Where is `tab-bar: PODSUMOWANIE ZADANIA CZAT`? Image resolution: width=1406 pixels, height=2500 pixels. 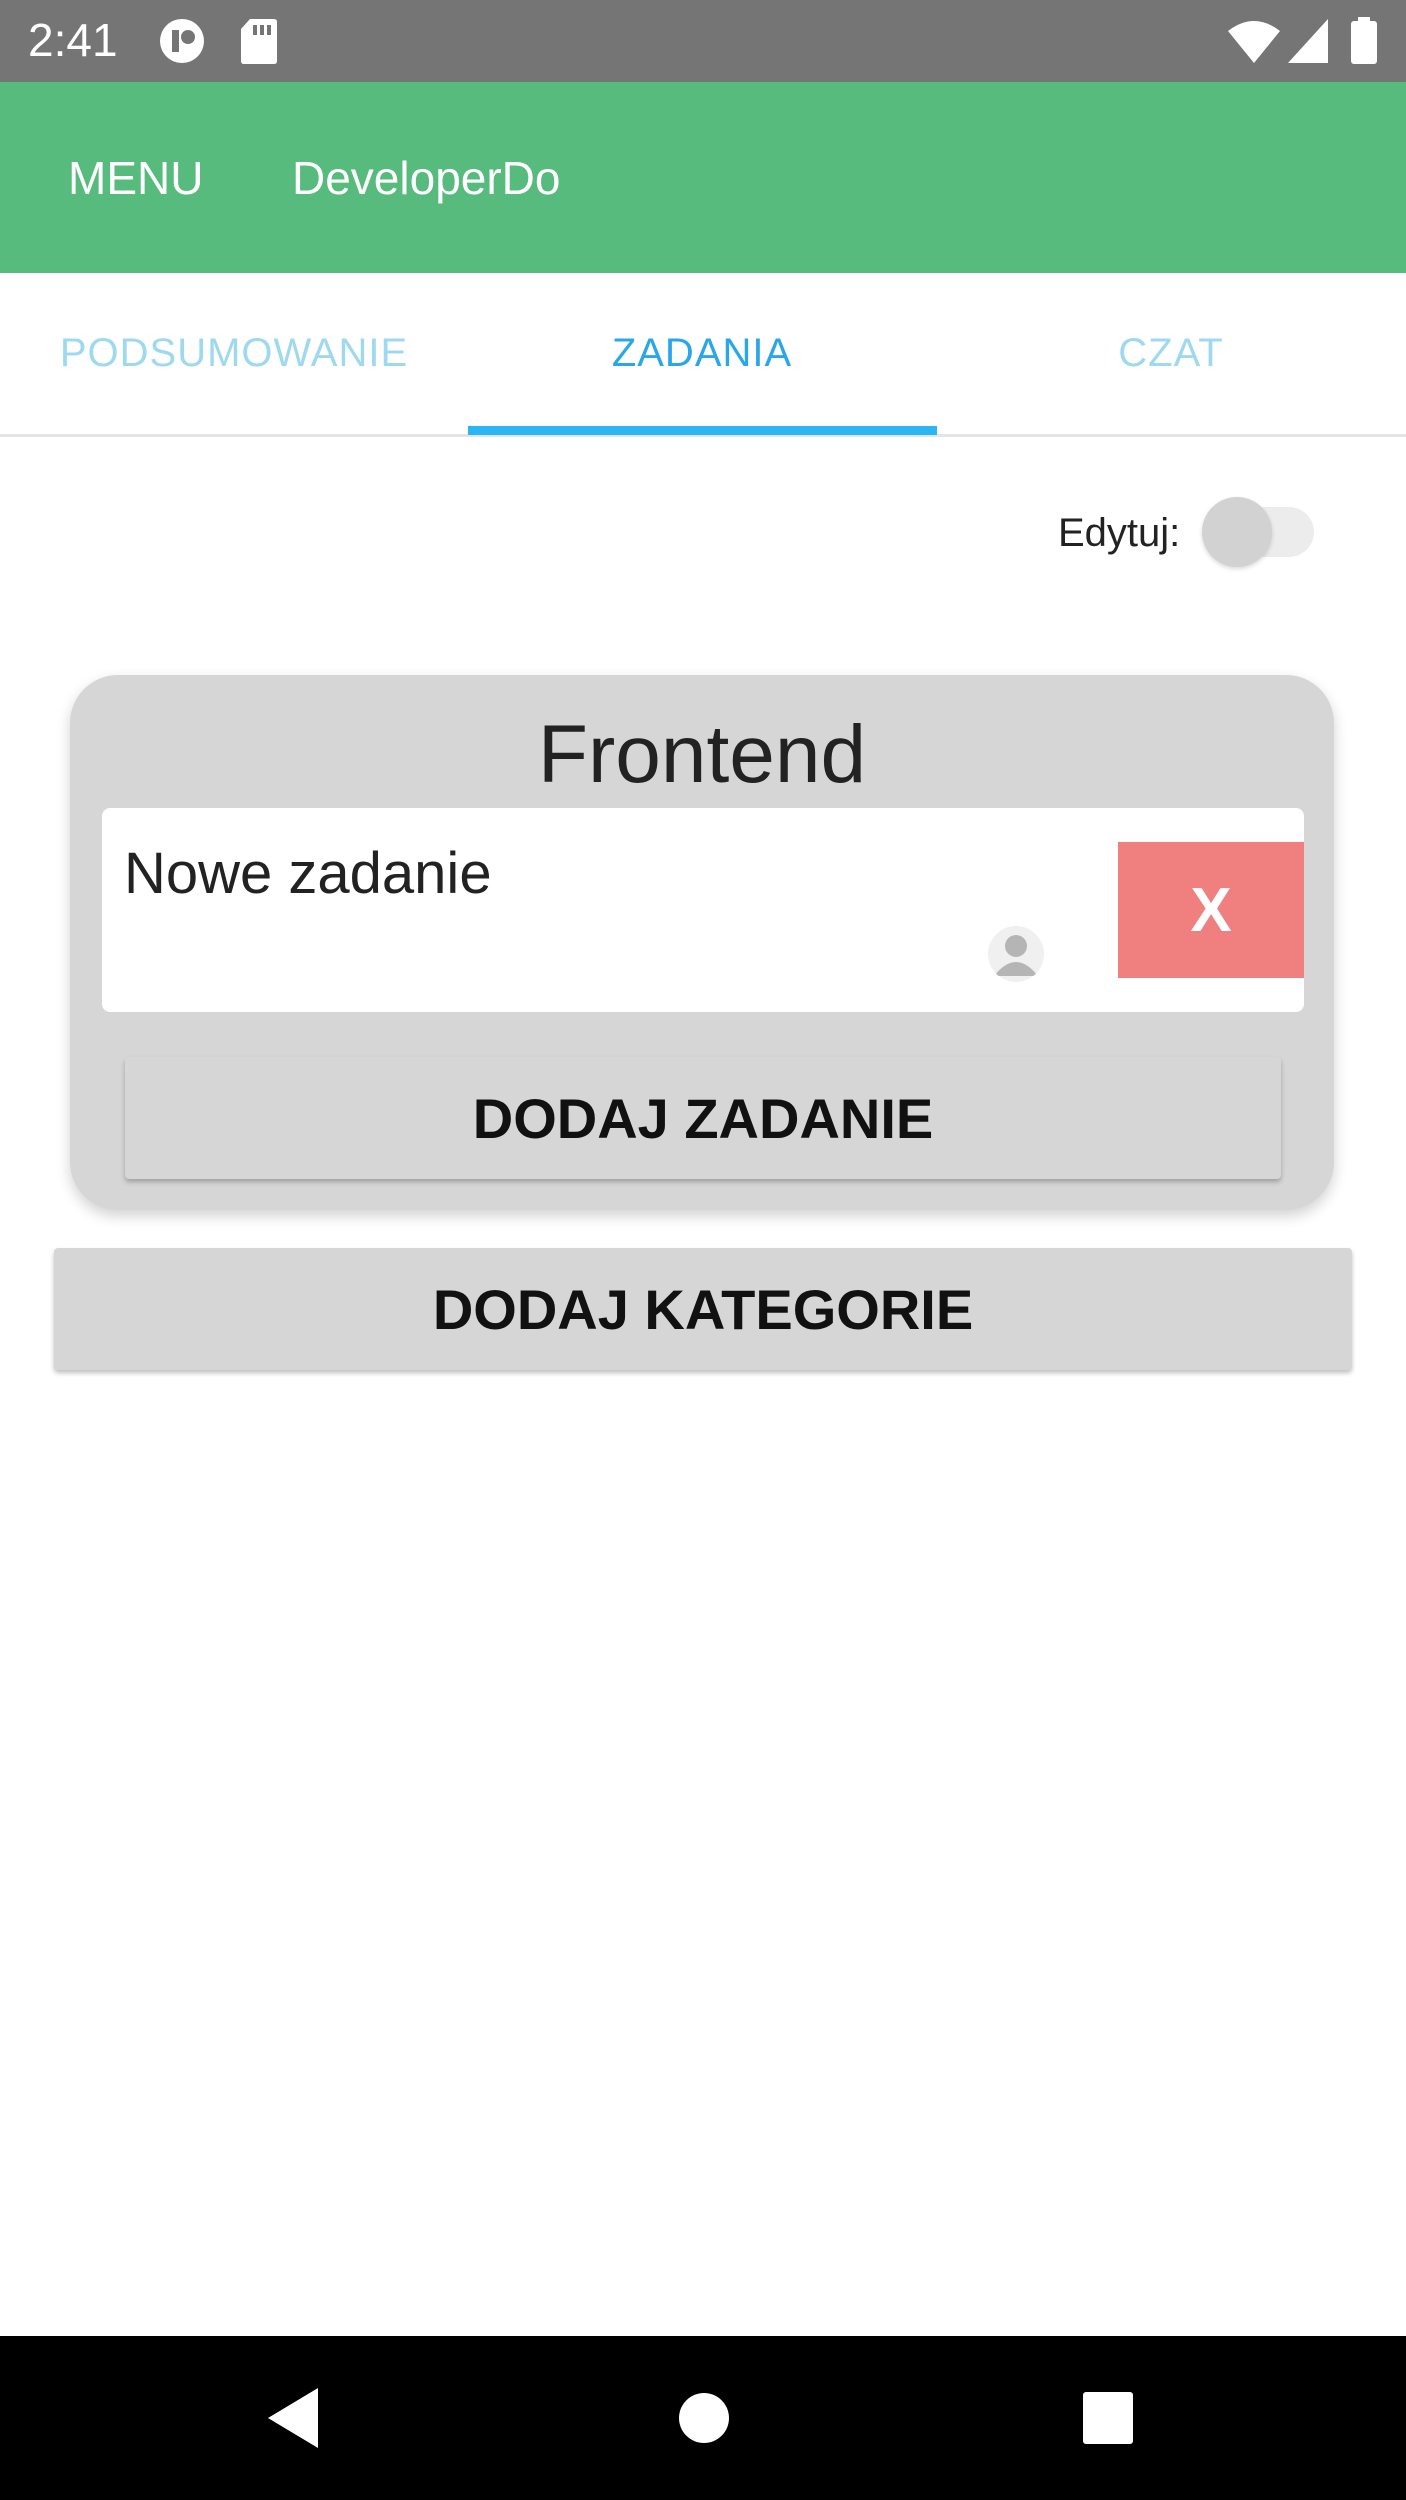 tab-bar: PODSUMOWANIE ZADANIA CZAT is located at coordinates (703, 355).